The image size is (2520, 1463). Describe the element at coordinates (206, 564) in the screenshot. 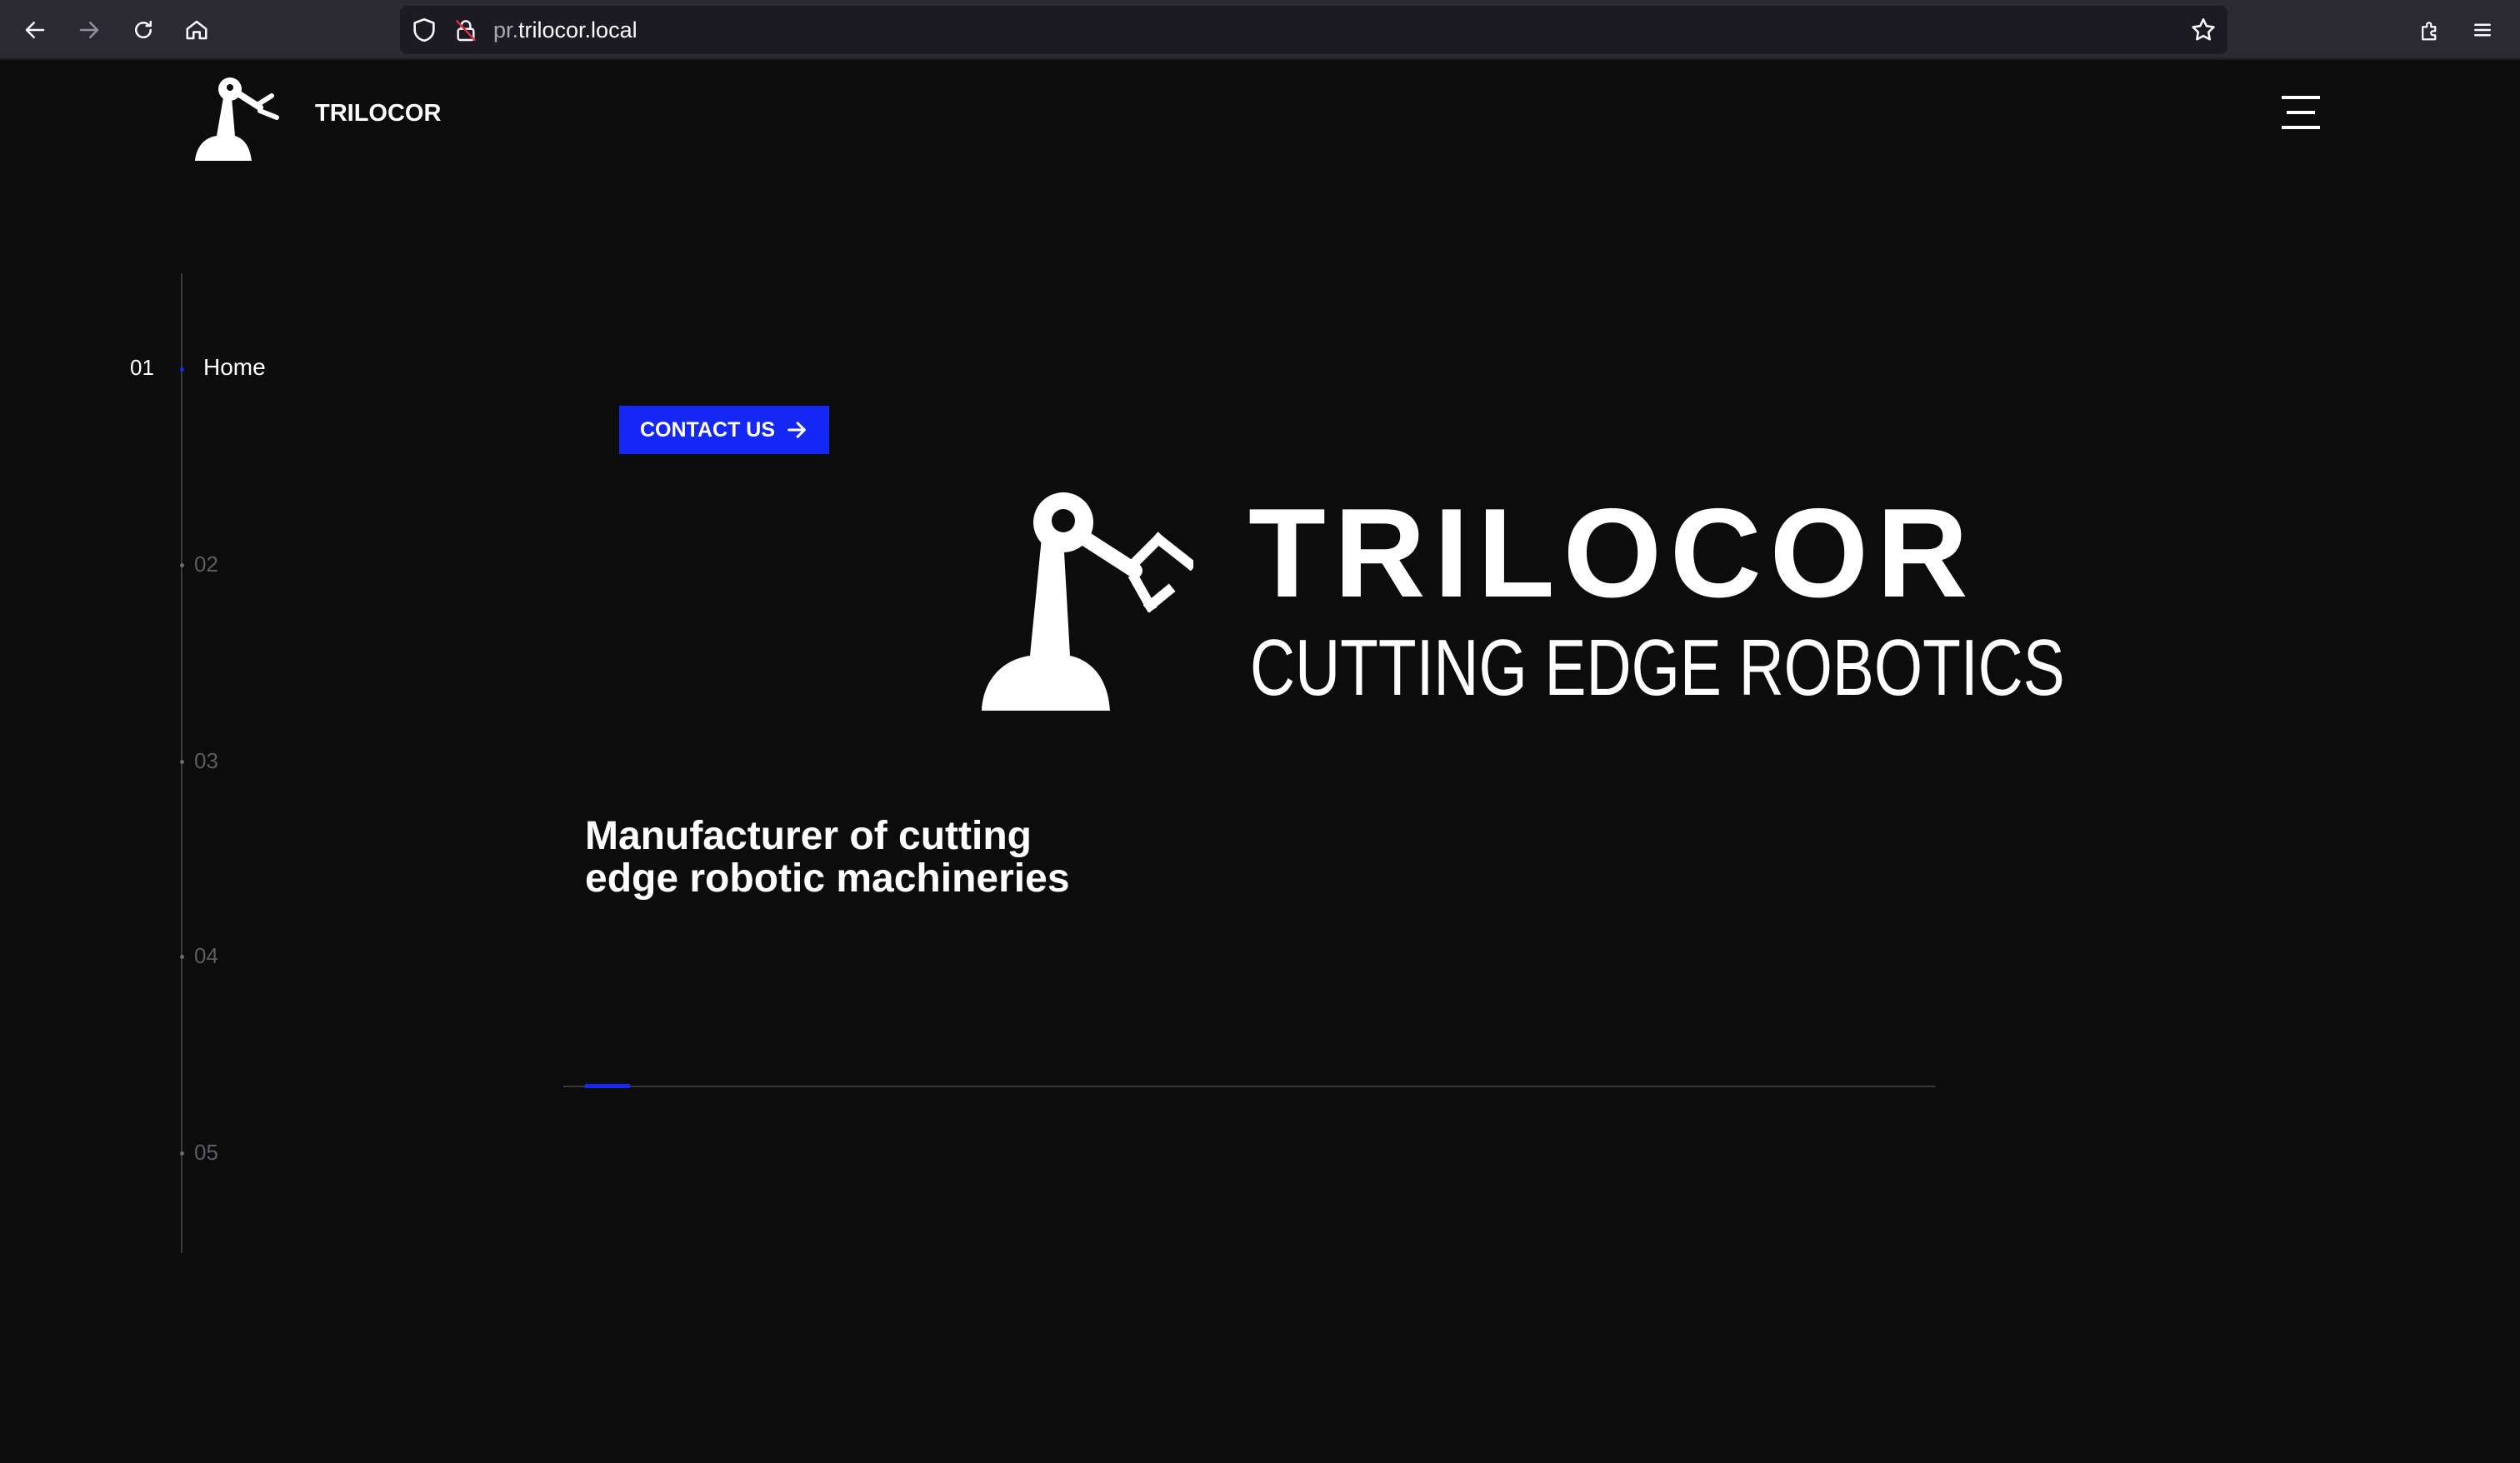

I see `slide-nav-number-02: 02` at that location.